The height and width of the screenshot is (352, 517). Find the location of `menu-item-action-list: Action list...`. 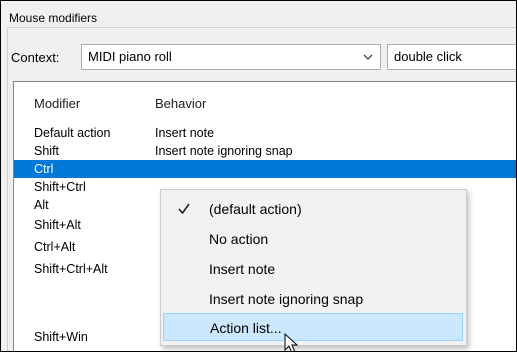

menu-item-action-list: Action list... is located at coordinates (313, 327).